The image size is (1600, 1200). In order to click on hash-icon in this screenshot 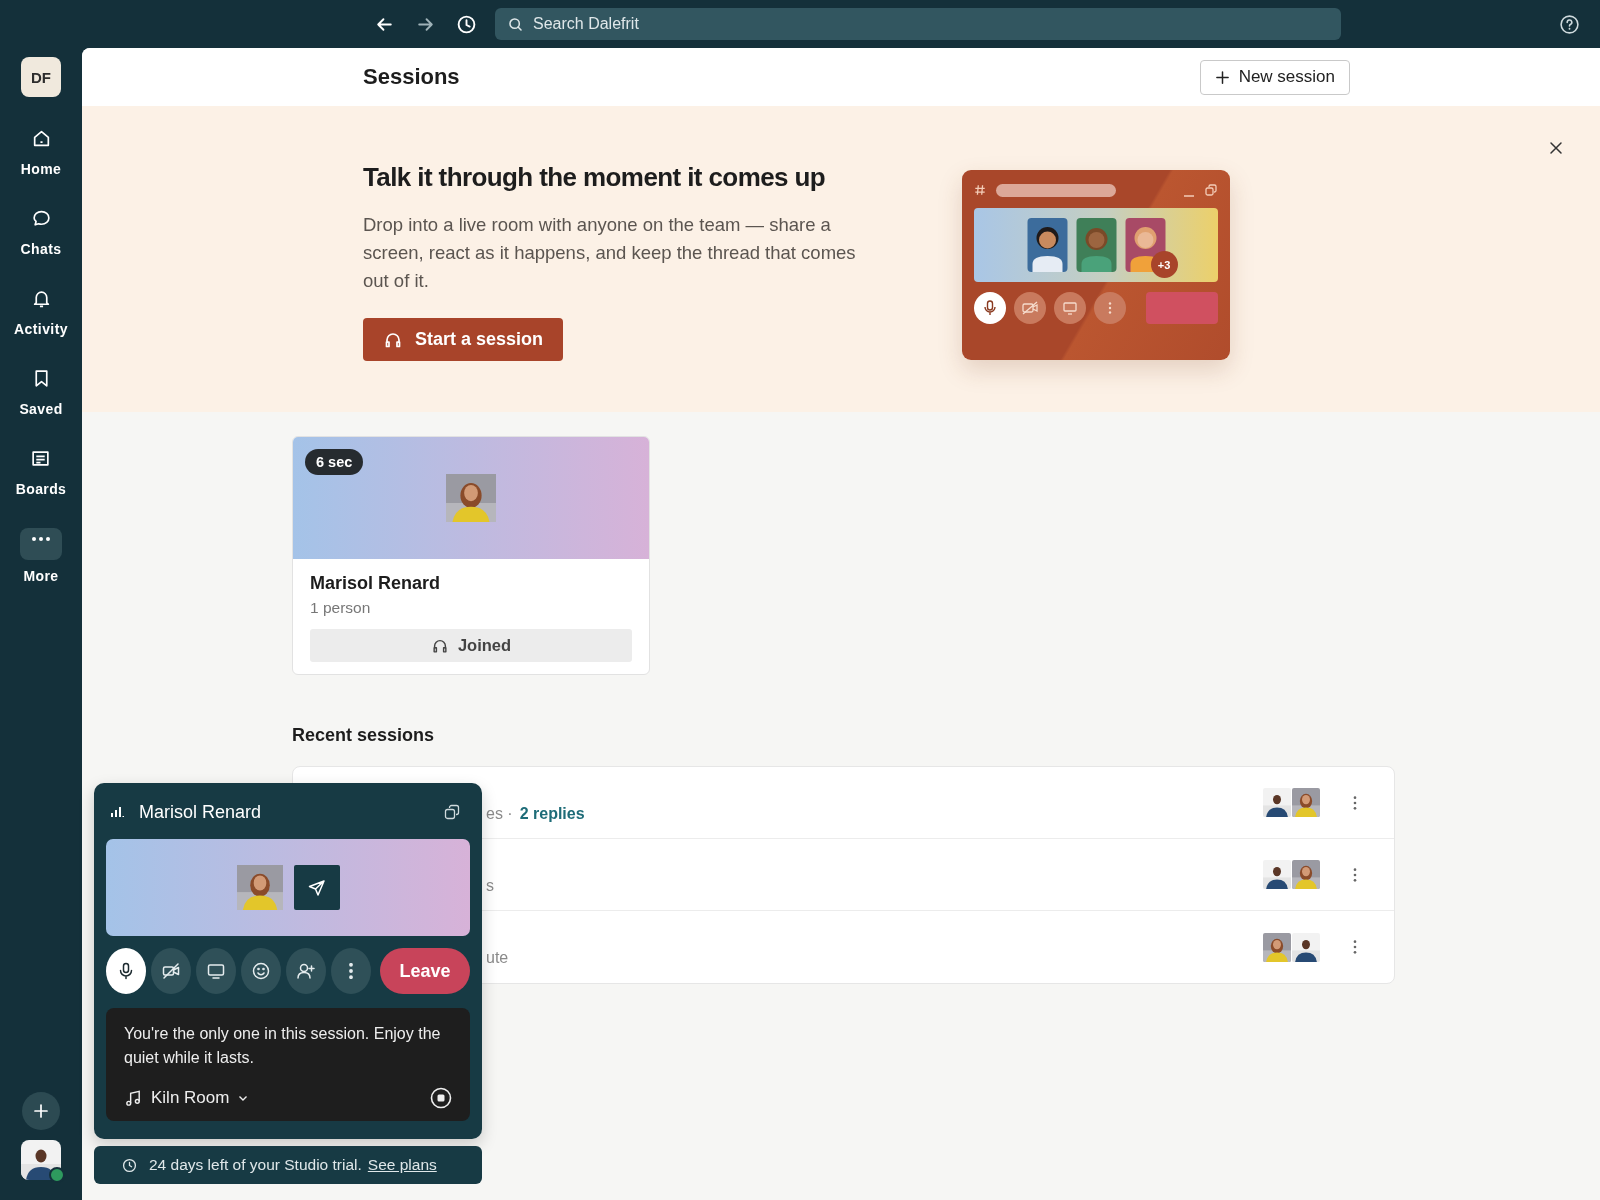, I will do `click(980, 190)`.